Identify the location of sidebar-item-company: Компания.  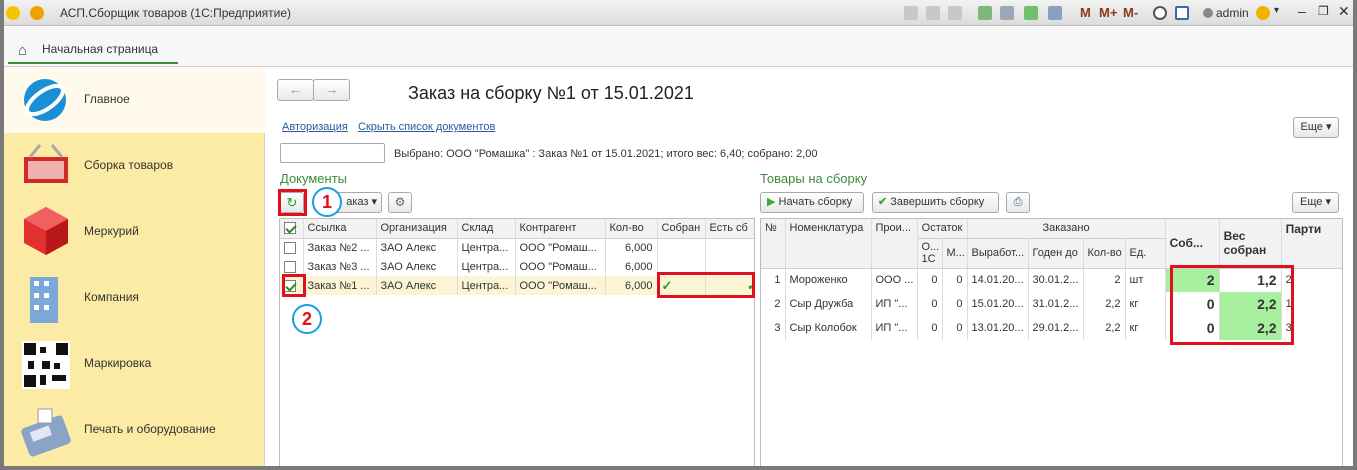
(134, 298).